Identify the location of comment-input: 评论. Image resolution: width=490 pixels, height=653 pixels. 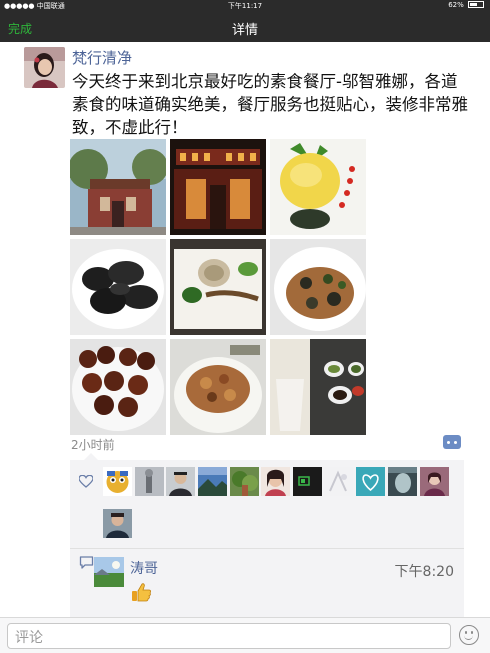
(229, 636).